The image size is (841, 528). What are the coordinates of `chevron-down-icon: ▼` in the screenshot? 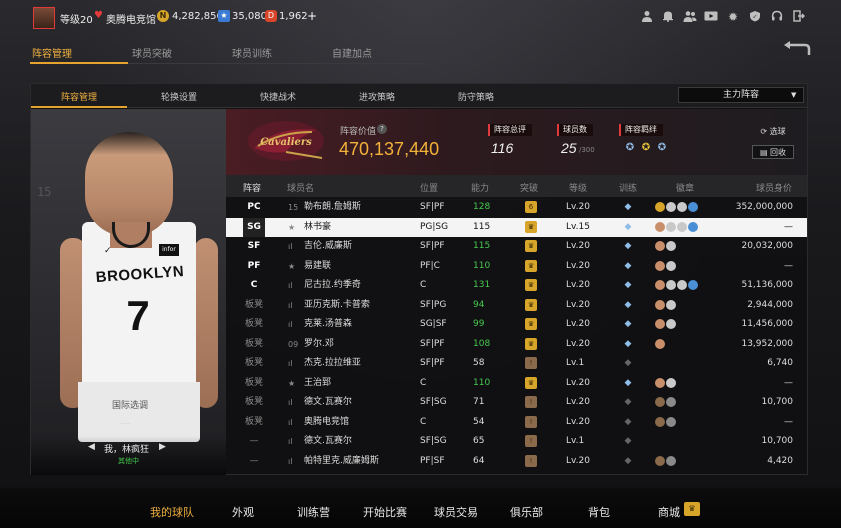 It's located at (793, 95).